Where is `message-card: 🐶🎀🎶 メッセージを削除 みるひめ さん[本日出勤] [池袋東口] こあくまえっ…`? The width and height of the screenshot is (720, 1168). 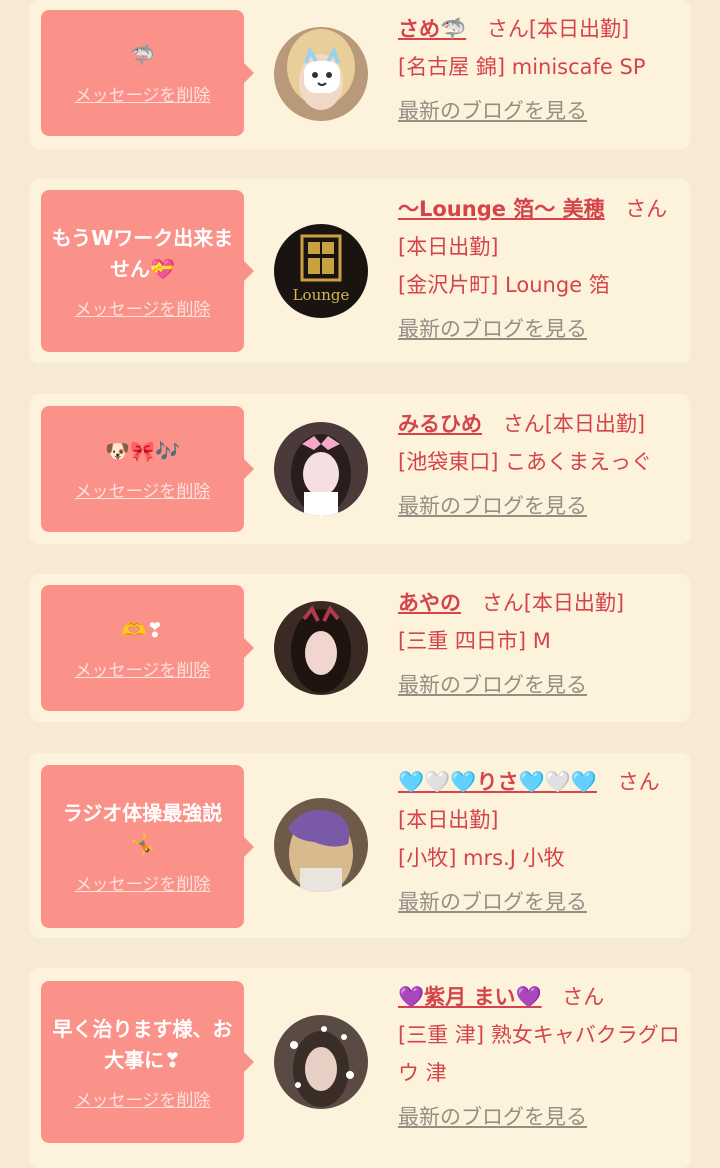
message-card: 🐶🎀🎶 メッセージを削除 みるひめ さん[本日出勤] [池袋東口] こあくまえっ… is located at coordinates (360, 469).